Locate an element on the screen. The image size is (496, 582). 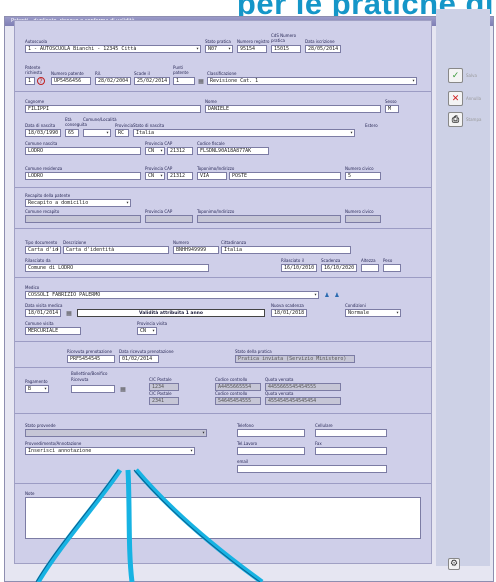
cap-residenza-field: 21312 is located at coordinates (180, 176).